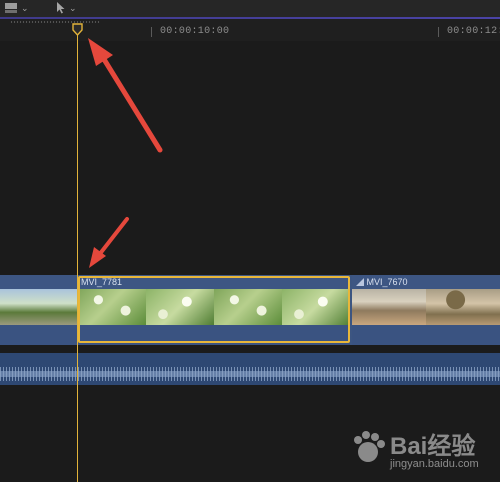 This screenshot has height=482, width=500. What do you see at coordinates (250, 9) in the screenshot?
I see `timeline-toolbar: ⌄ ⌄` at bounding box center [250, 9].